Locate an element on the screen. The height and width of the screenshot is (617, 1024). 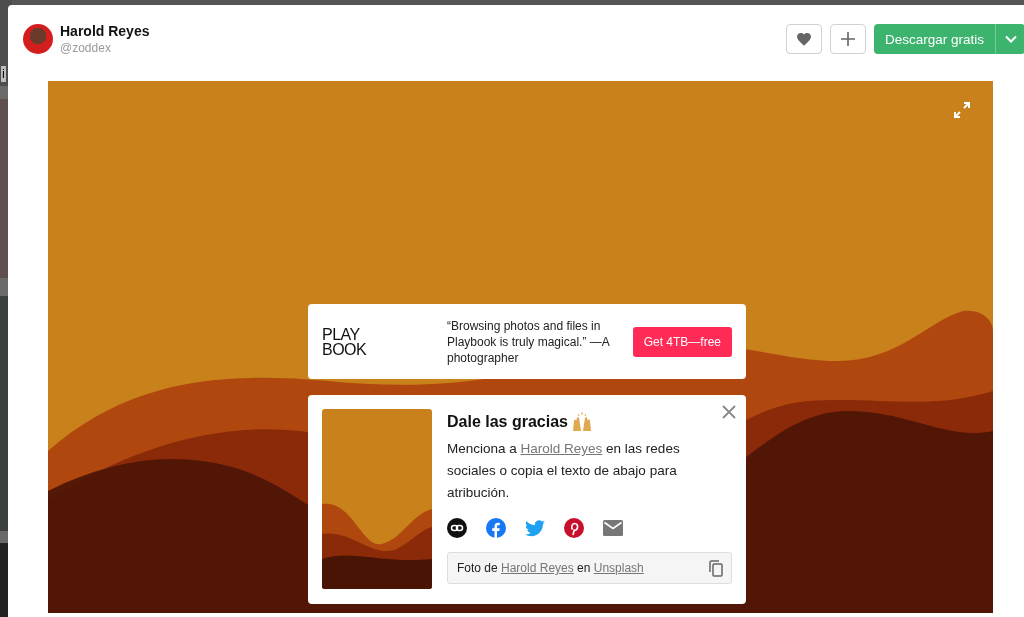
author-username: @zoddex is located at coordinates (105, 47).